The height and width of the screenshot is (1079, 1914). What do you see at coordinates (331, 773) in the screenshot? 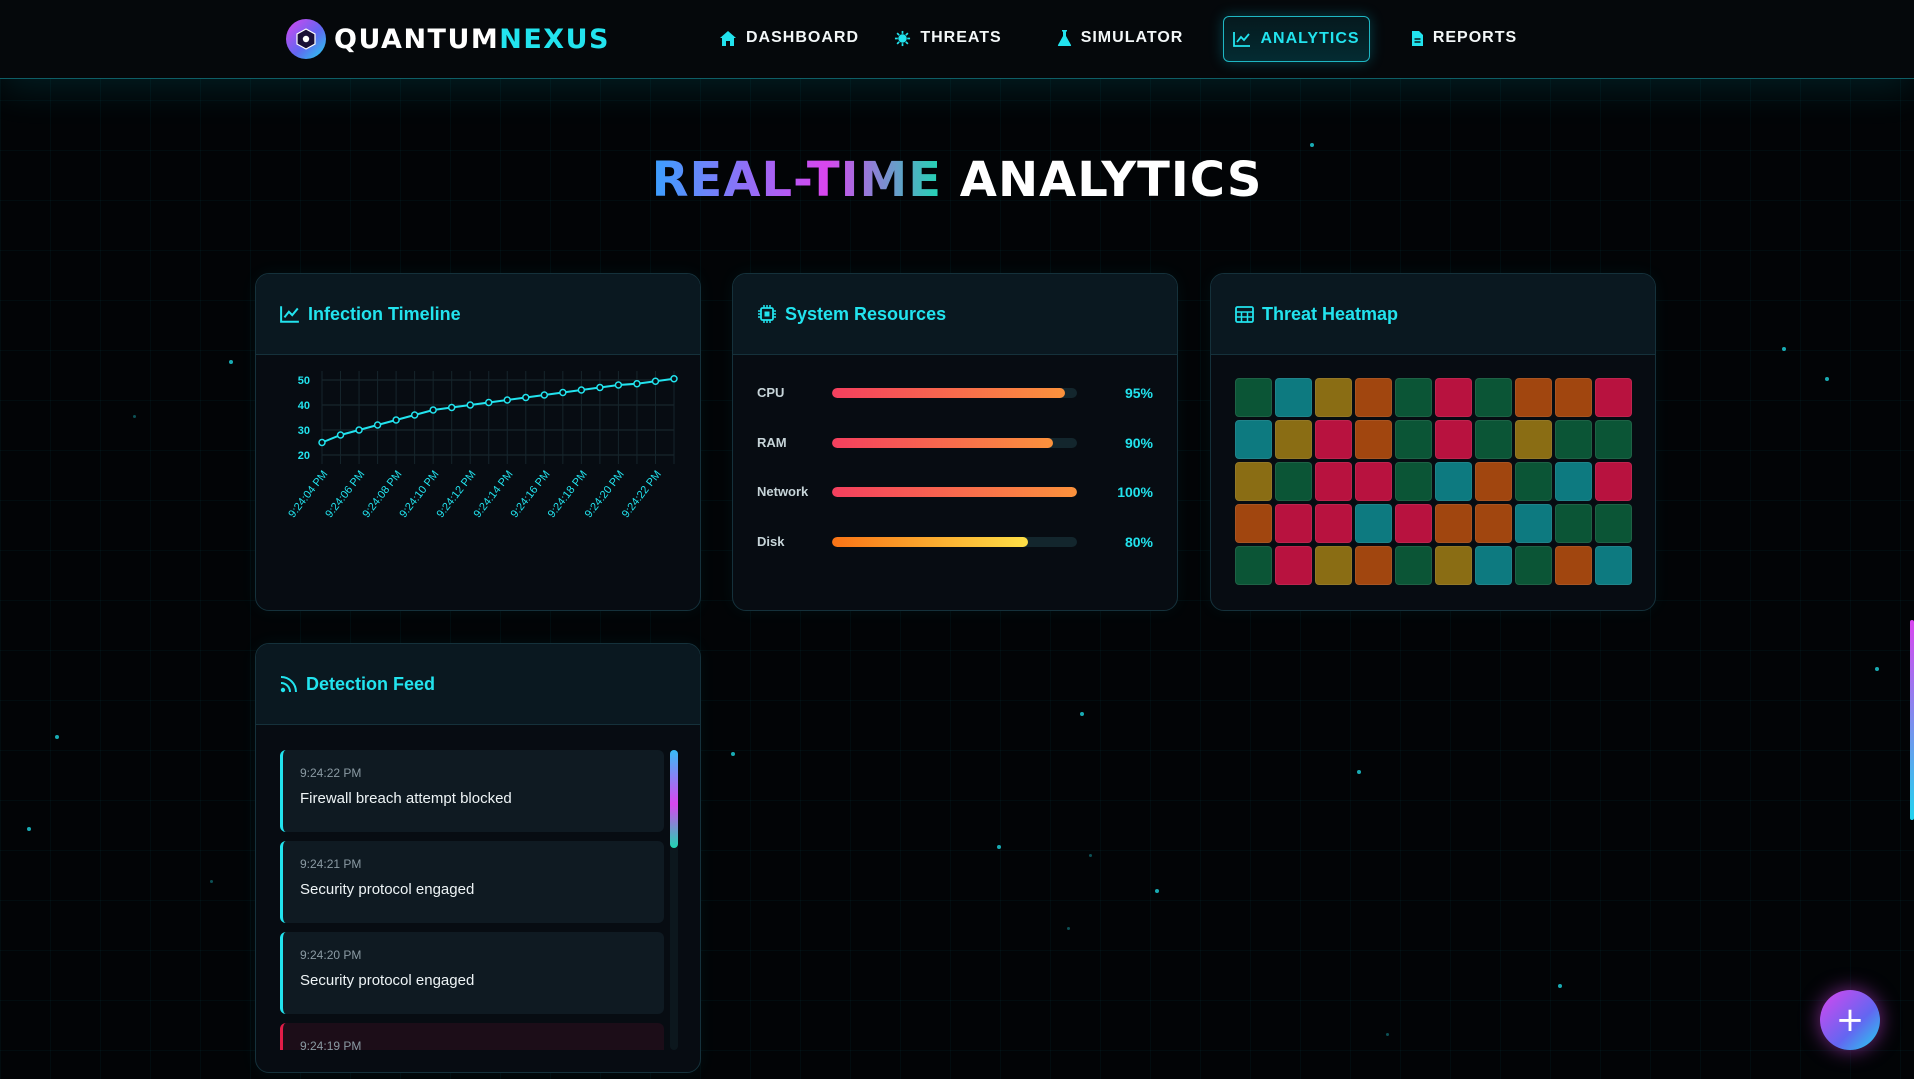
I see `feed-item-time: 9:24:22 PM` at bounding box center [331, 773].